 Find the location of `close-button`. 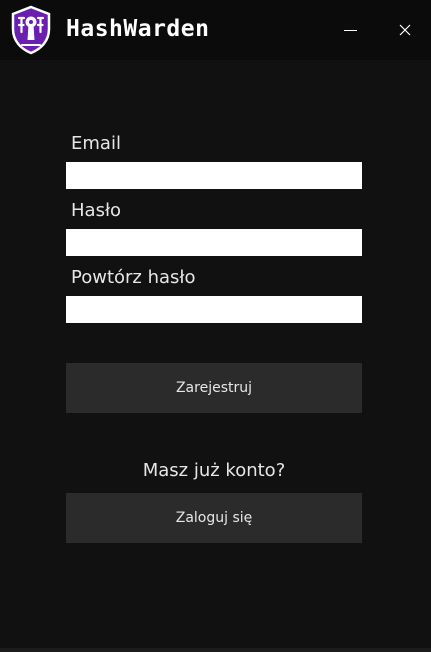

close-button is located at coordinates (405, 30).